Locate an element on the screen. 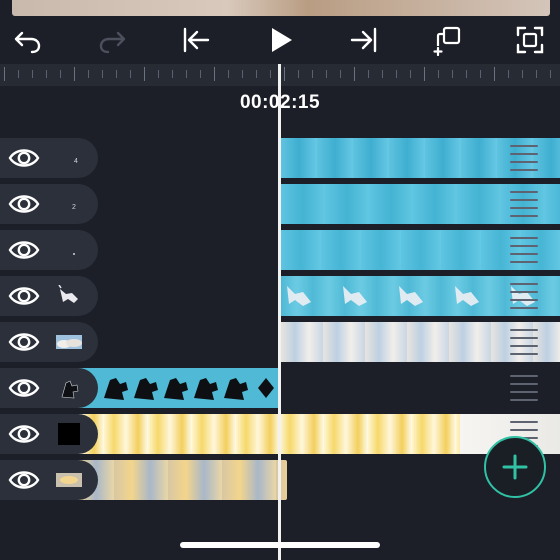 Image resolution: width=560 pixels, height=560 pixels. undo-button is located at coordinates (28, 40).